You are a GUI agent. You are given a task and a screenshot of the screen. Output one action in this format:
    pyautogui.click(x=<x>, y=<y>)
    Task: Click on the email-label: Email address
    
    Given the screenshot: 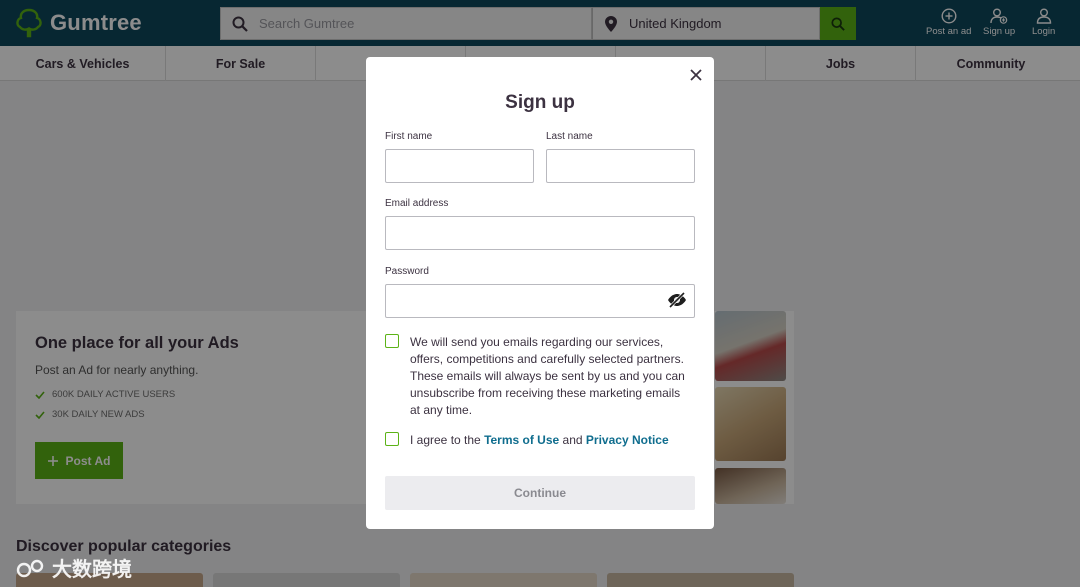 What is the action you would take?
    pyautogui.click(x=417, y=203)
    